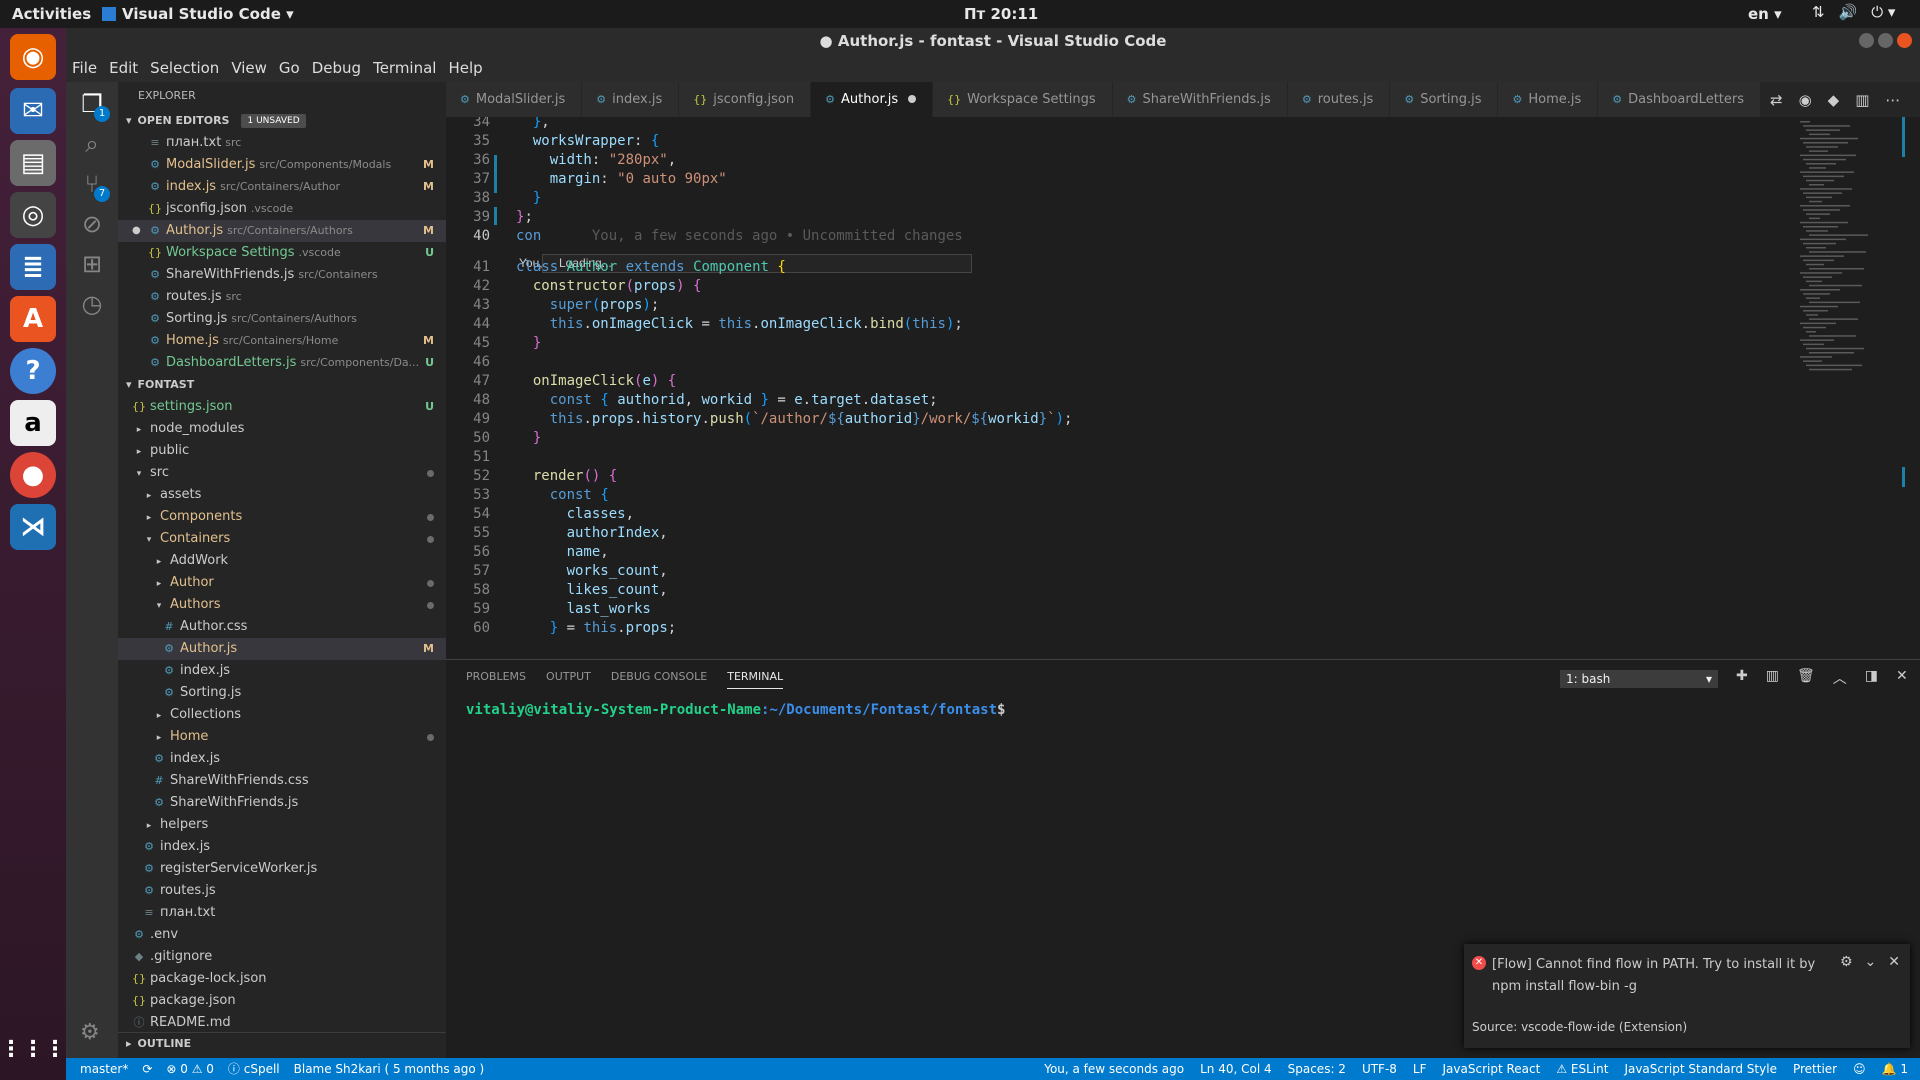 The image size is (1920, 1080). Describe the element at coordinates (755, 679) in the screenshot. I see `panel-tab-terminal: TERMINAL` at that location.